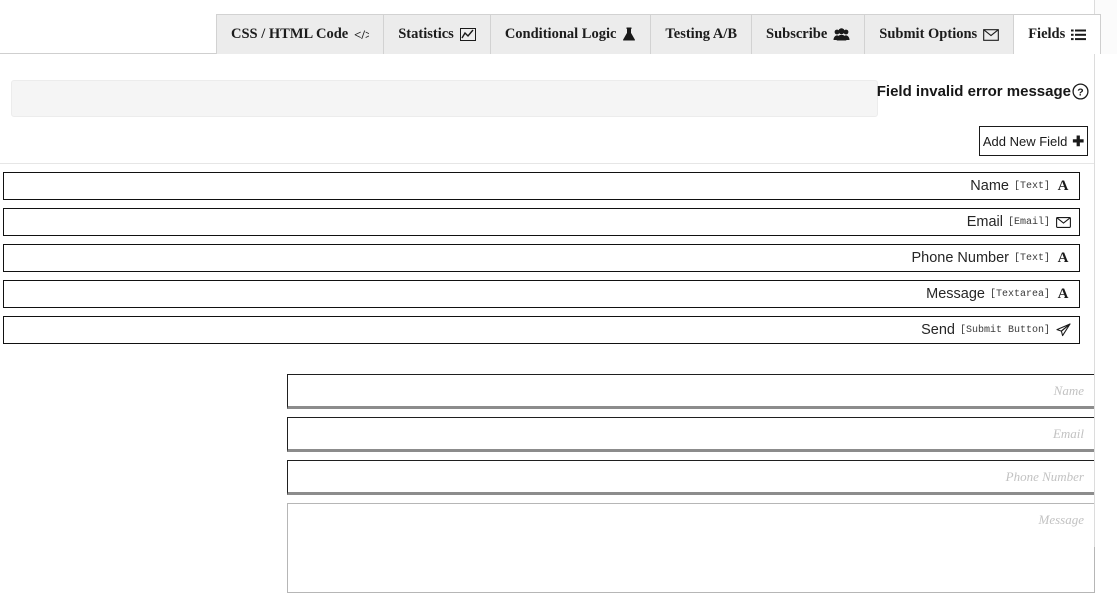 This screenshot has height=598, width=1117. I want to click on tab-bar-underline, so click(108, 53).